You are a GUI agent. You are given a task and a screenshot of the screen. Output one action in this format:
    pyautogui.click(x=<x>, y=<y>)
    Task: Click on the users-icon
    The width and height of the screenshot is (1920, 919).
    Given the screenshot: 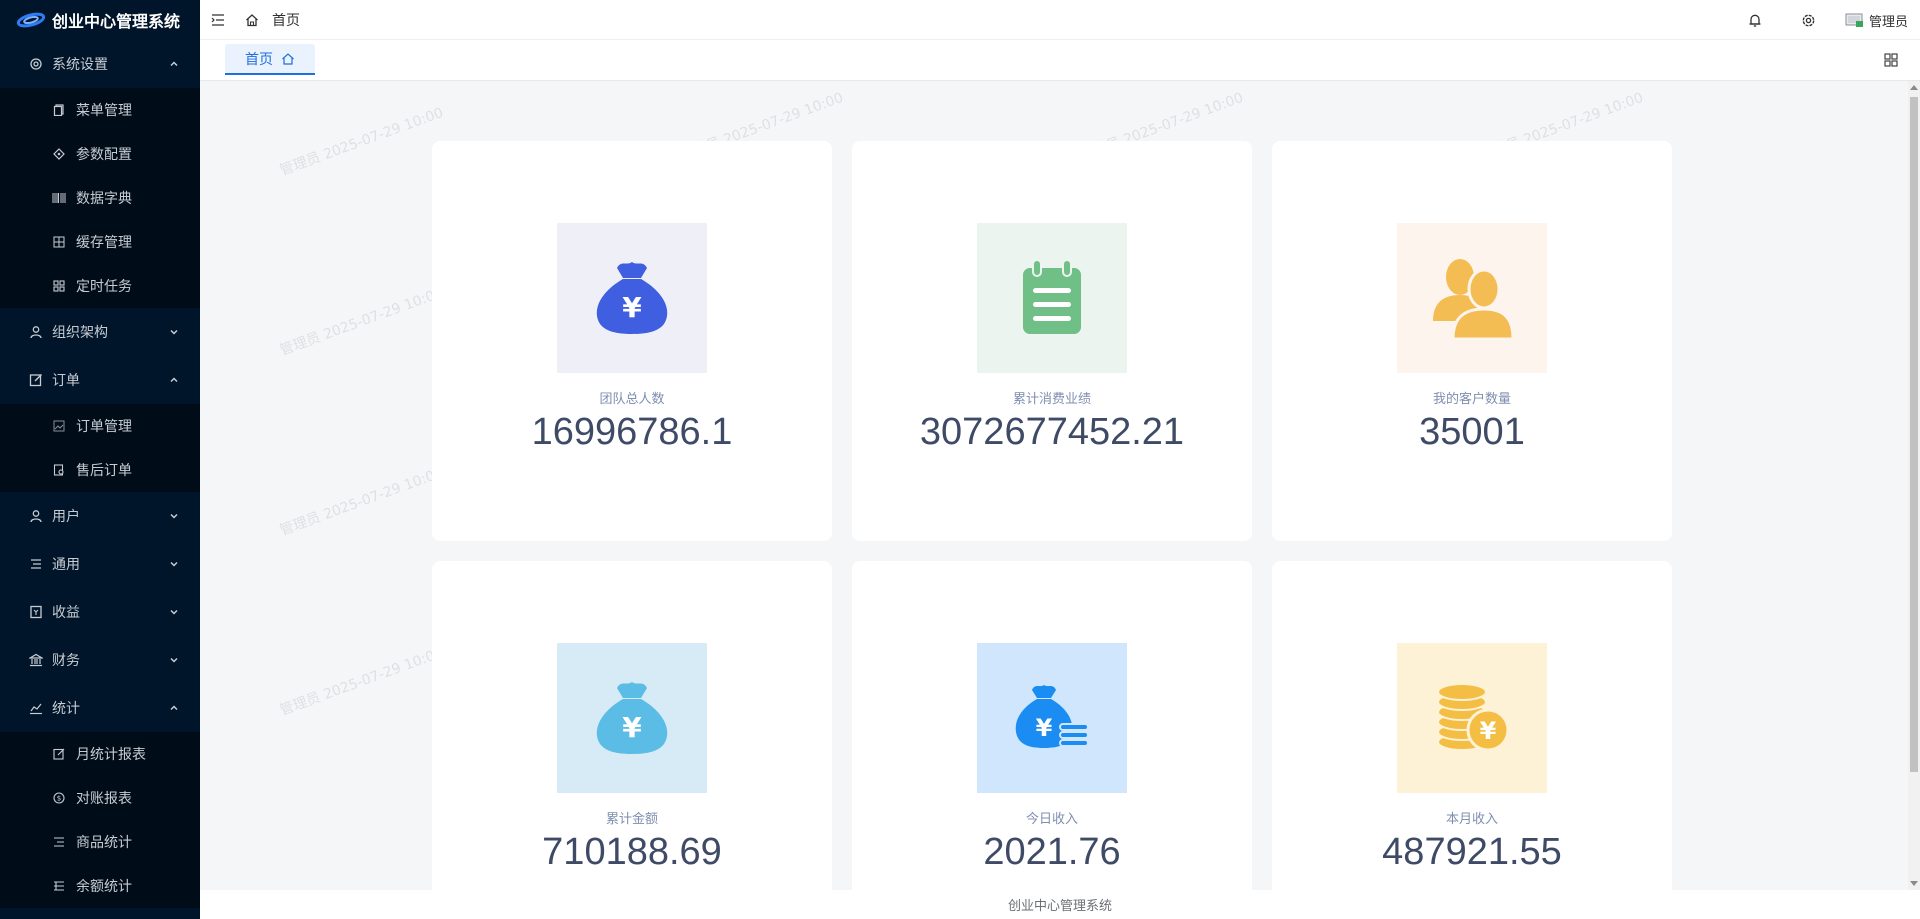 What is the action you would take?
    pyautogui.click(x=1472, y=298)
    